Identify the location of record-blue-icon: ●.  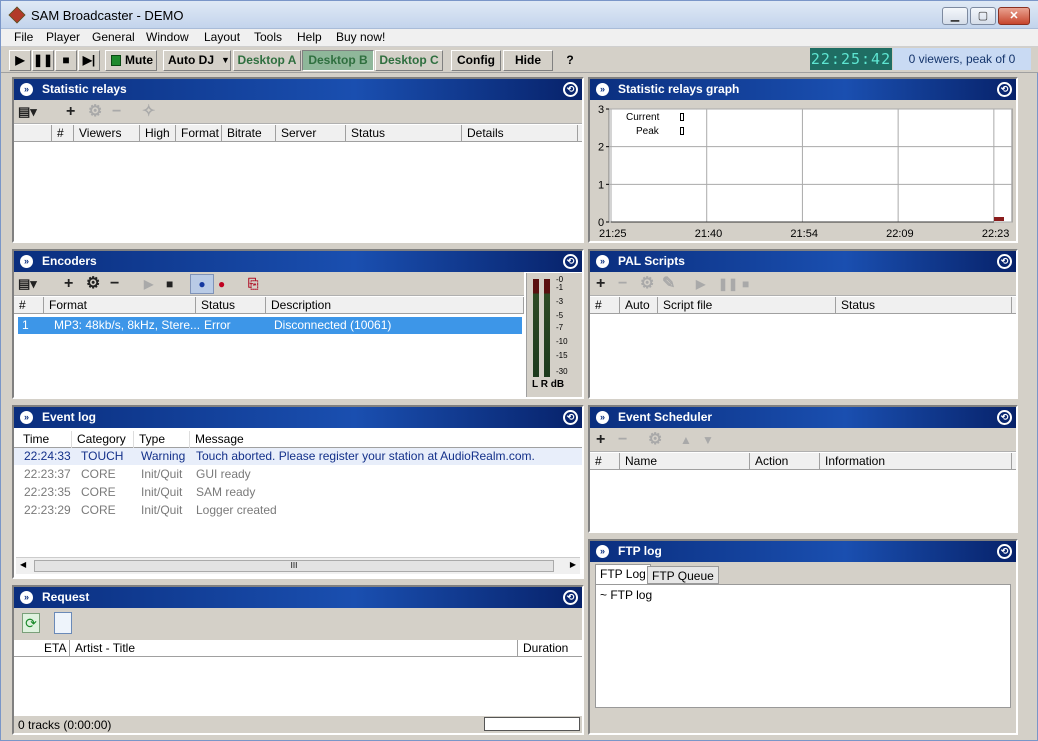
(202, 284).